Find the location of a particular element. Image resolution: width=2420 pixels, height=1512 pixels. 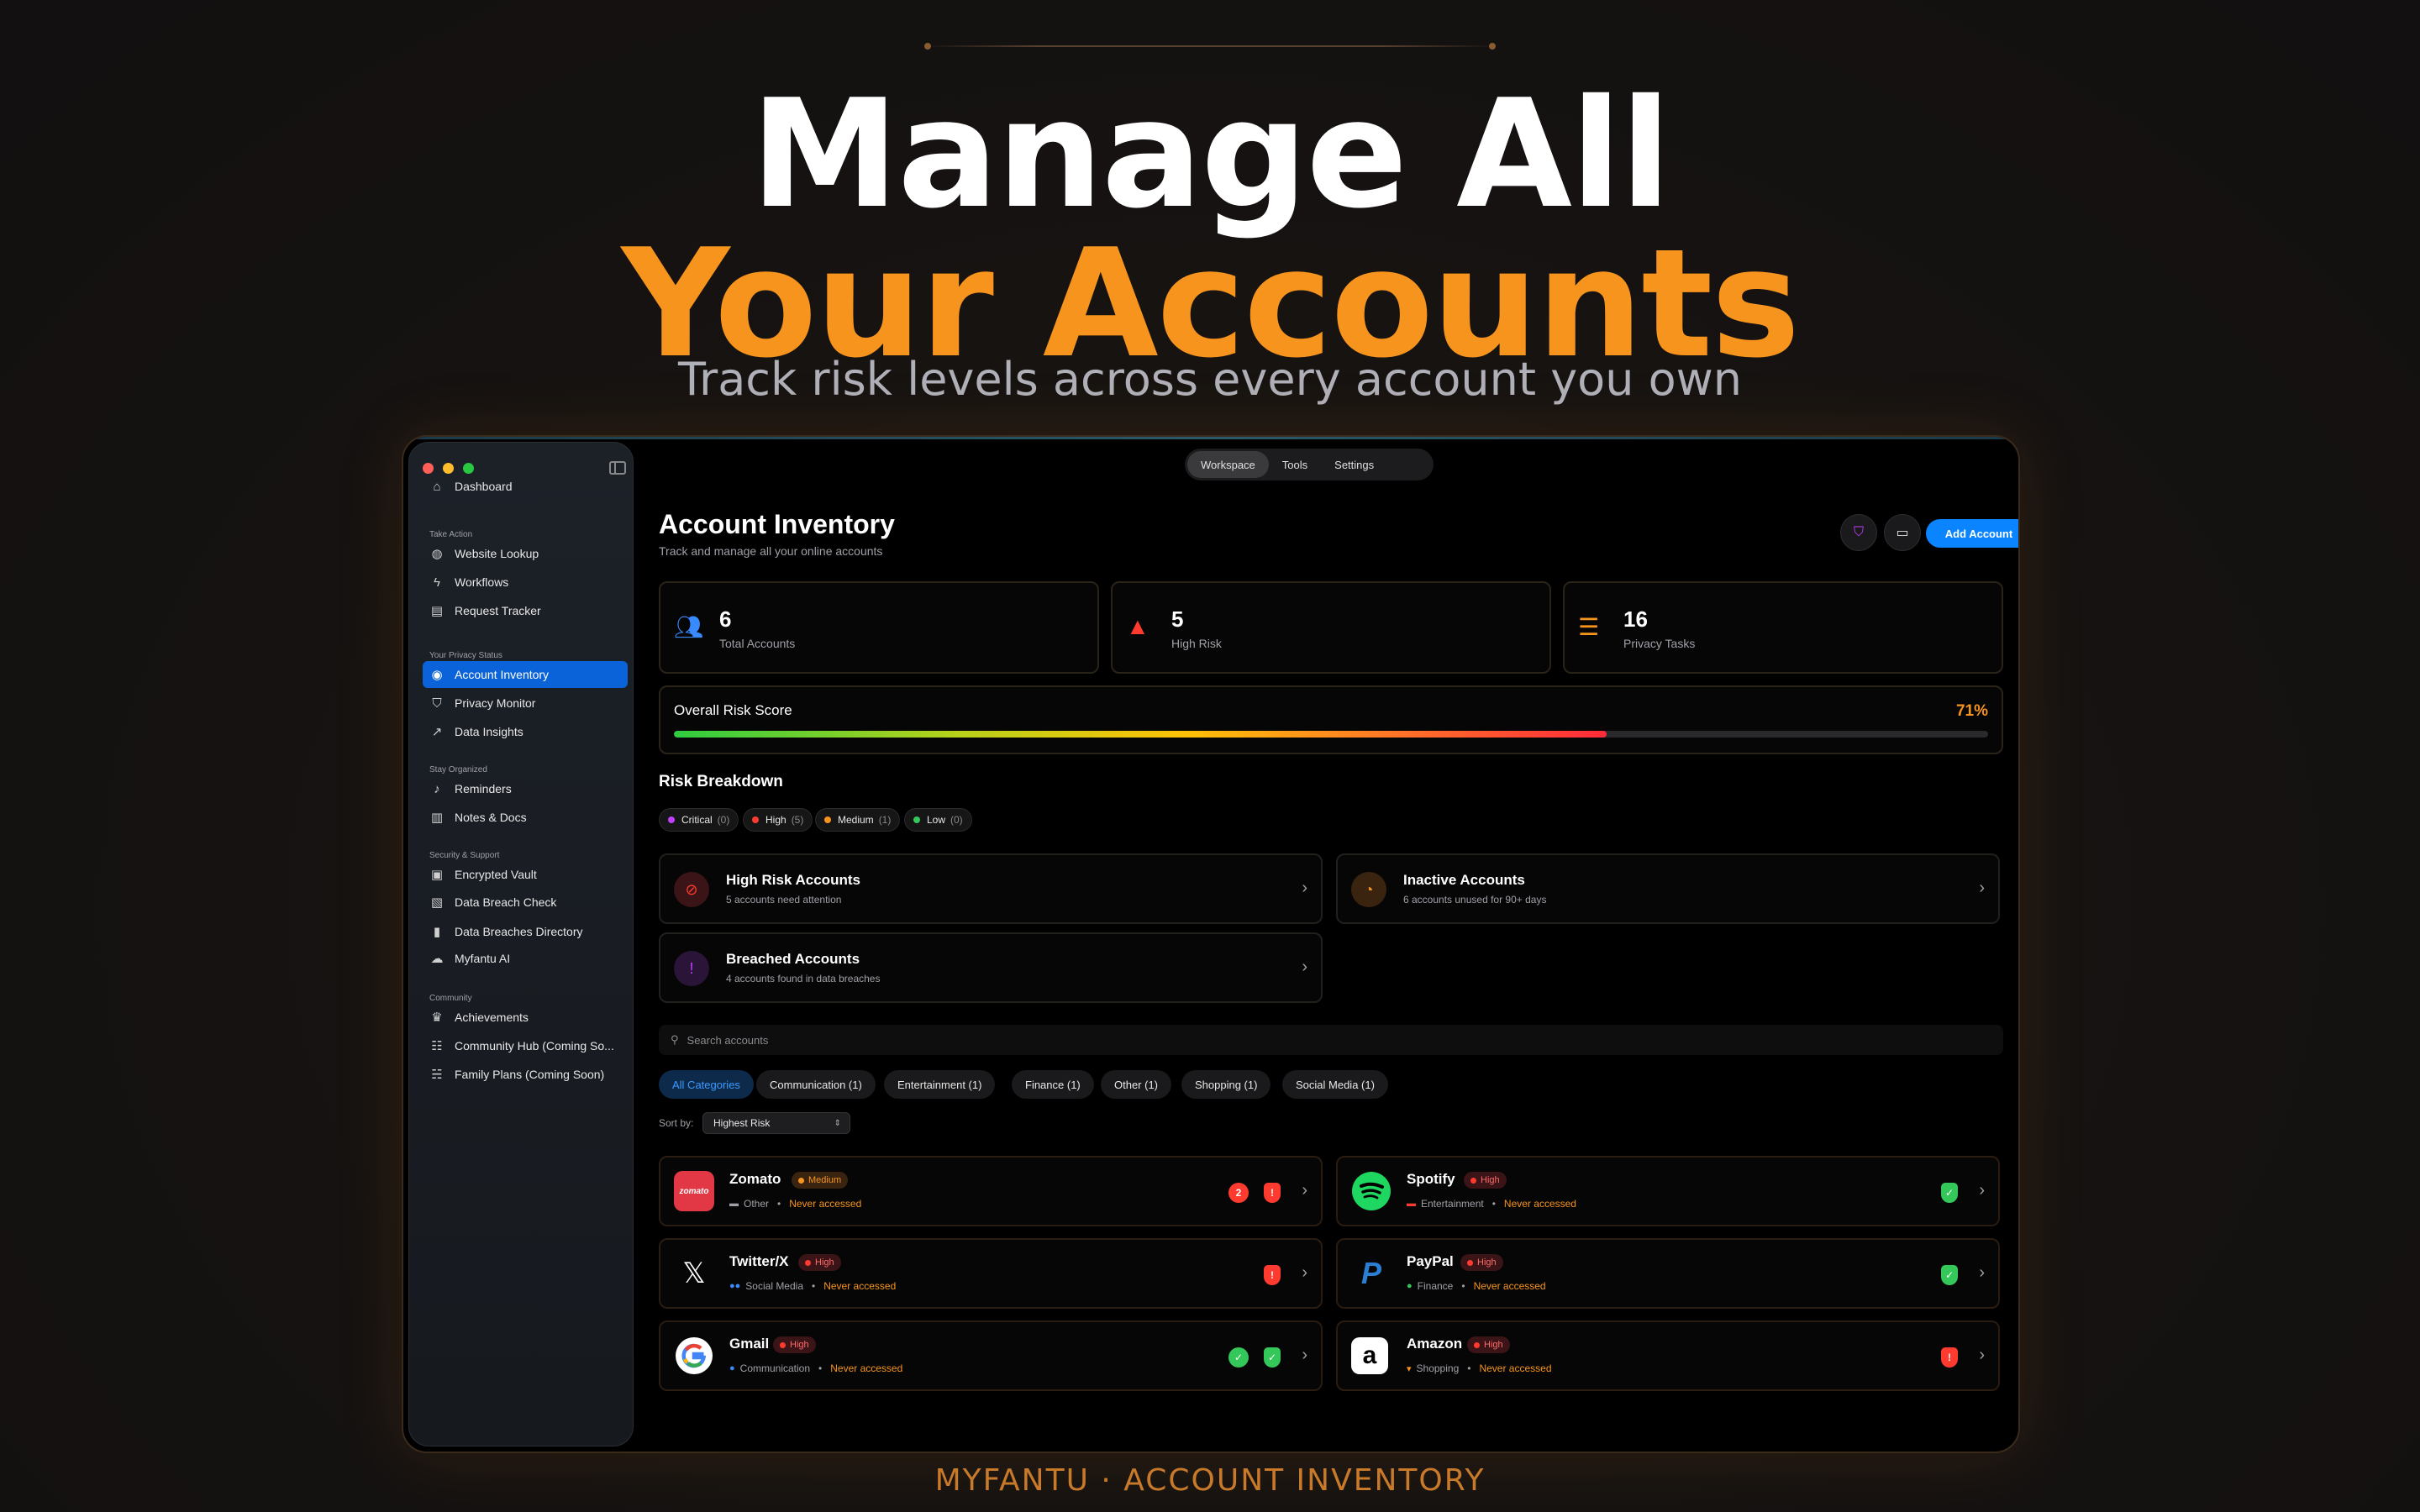

bell-icon: ♪ is located at coordinates (437, 788).